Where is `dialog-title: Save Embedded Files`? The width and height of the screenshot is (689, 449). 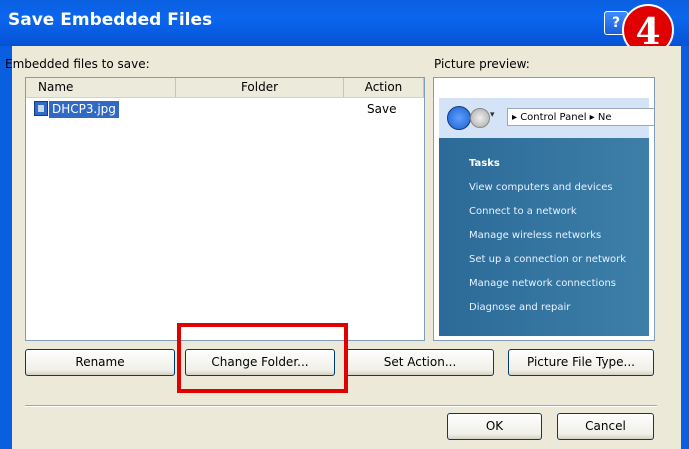 dialog-title: Save Embedded Files is located at coordinates (110, 20).